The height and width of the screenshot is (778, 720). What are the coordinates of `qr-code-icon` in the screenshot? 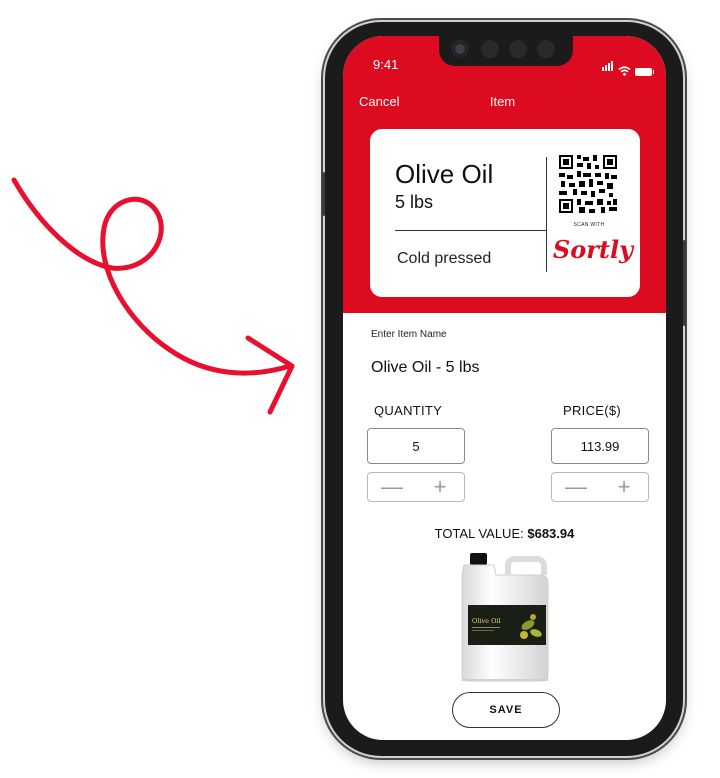 It's located at (588, 184).